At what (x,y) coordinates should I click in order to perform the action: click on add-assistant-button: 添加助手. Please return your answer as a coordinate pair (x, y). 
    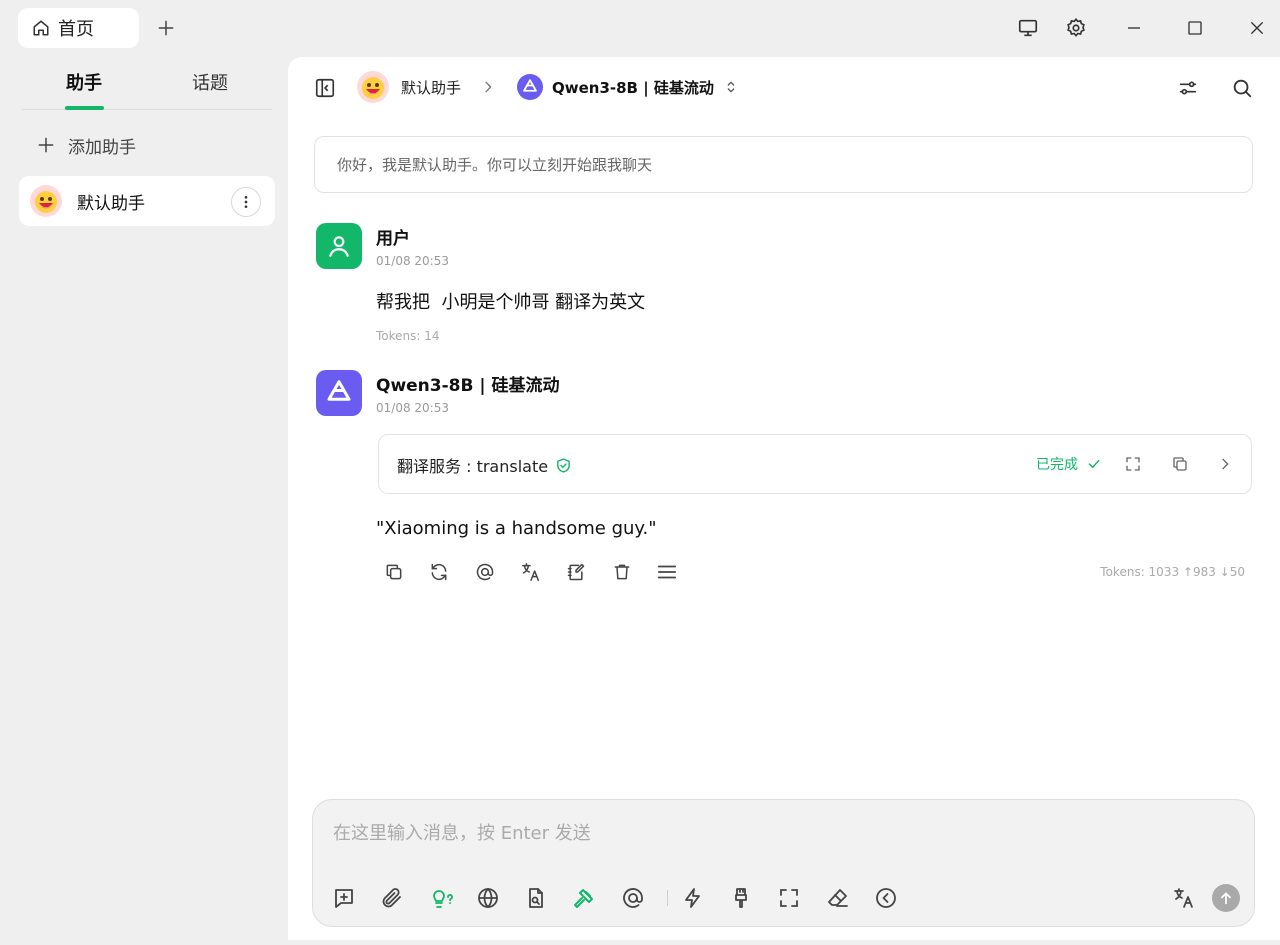
    Looking at the image, I should click on (86, 145).